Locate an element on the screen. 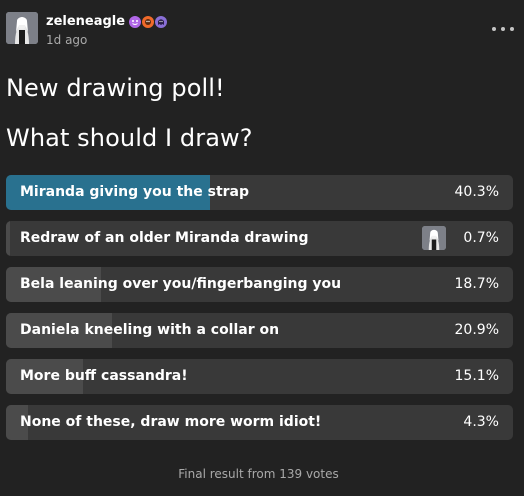  post-header: zeleneagle 1d ago is located at coordinates (262, 32).